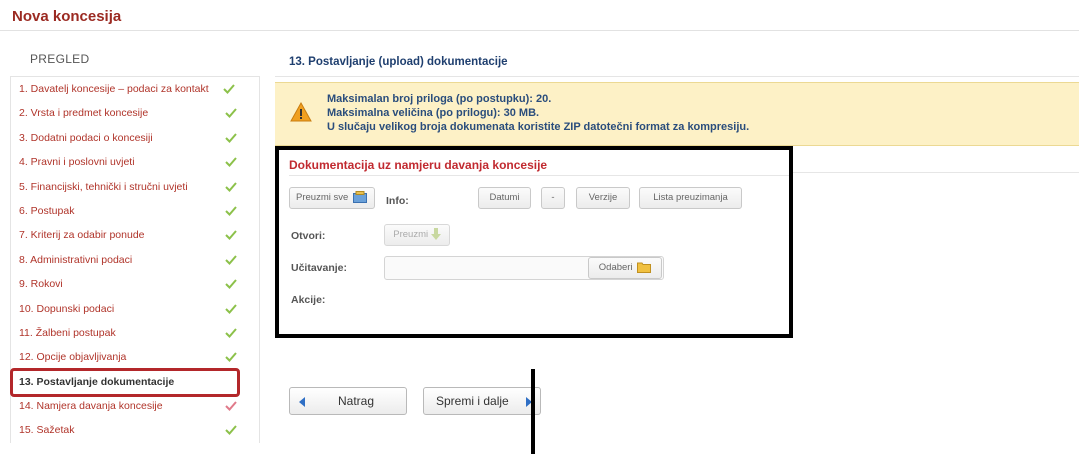 This screenshot has width=1079, height=454. What do you see at coordinates (67, 16) in the screenshot?
I see `page-title: Nova koncesija` at bounding box center [67, 16].